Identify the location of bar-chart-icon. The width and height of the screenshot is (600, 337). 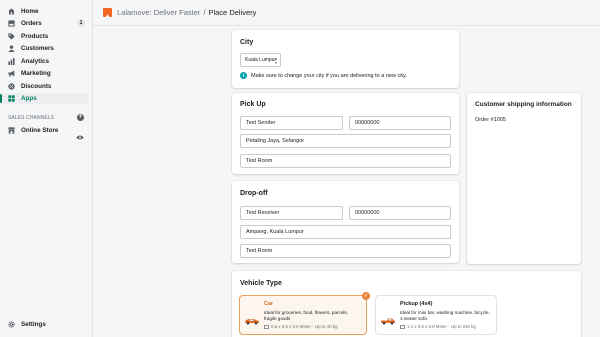
(11, 61).